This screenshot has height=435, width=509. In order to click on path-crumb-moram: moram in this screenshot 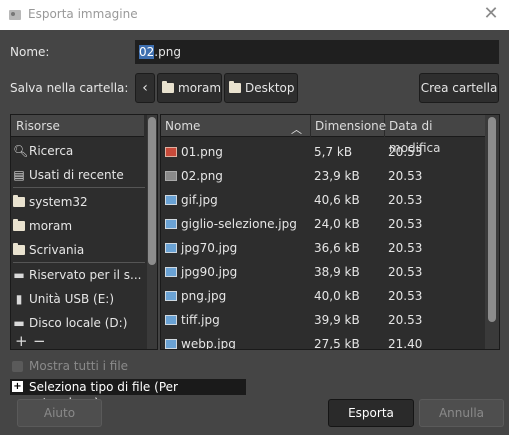, I will do `click(189, 88)`.